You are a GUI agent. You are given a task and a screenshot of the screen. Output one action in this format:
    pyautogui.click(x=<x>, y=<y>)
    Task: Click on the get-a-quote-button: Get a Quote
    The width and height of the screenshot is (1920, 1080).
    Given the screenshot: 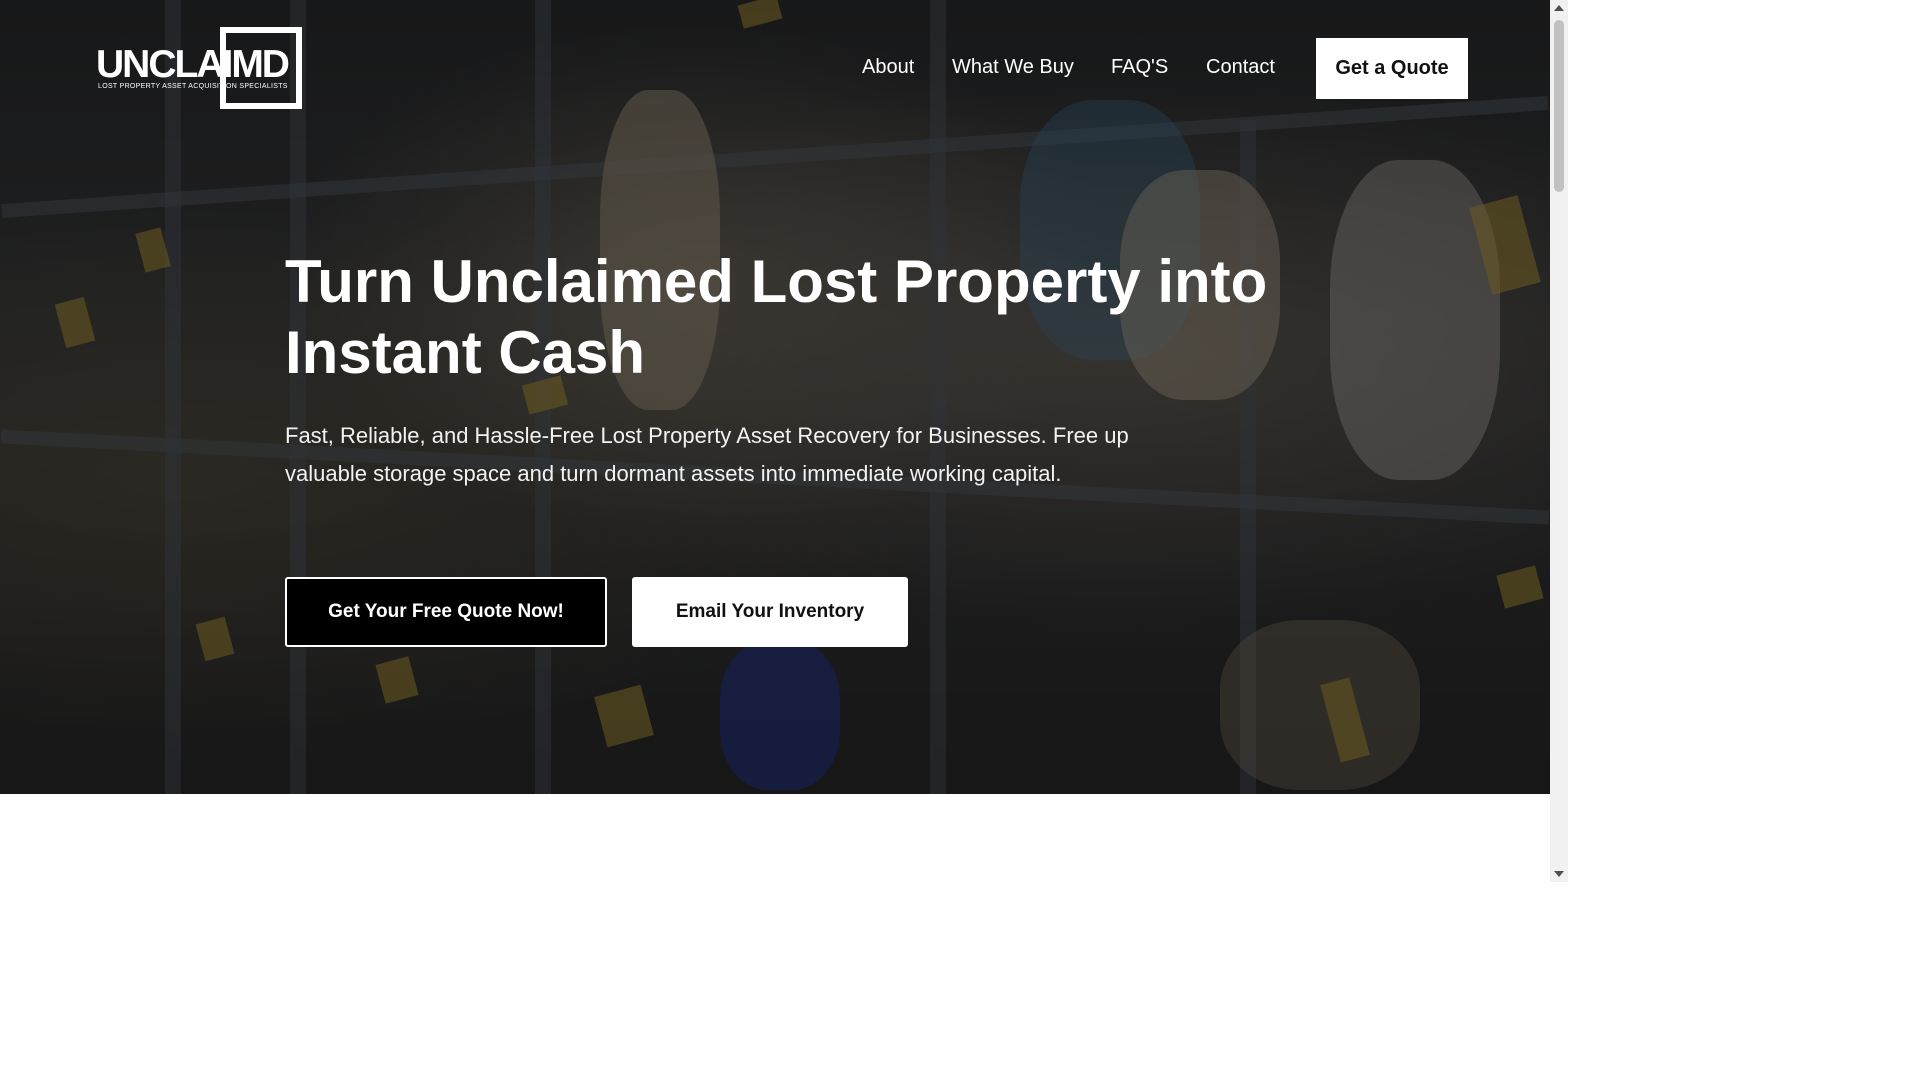 What is the action you would take?
    pyautogui.click(x=1392, y=68)
    